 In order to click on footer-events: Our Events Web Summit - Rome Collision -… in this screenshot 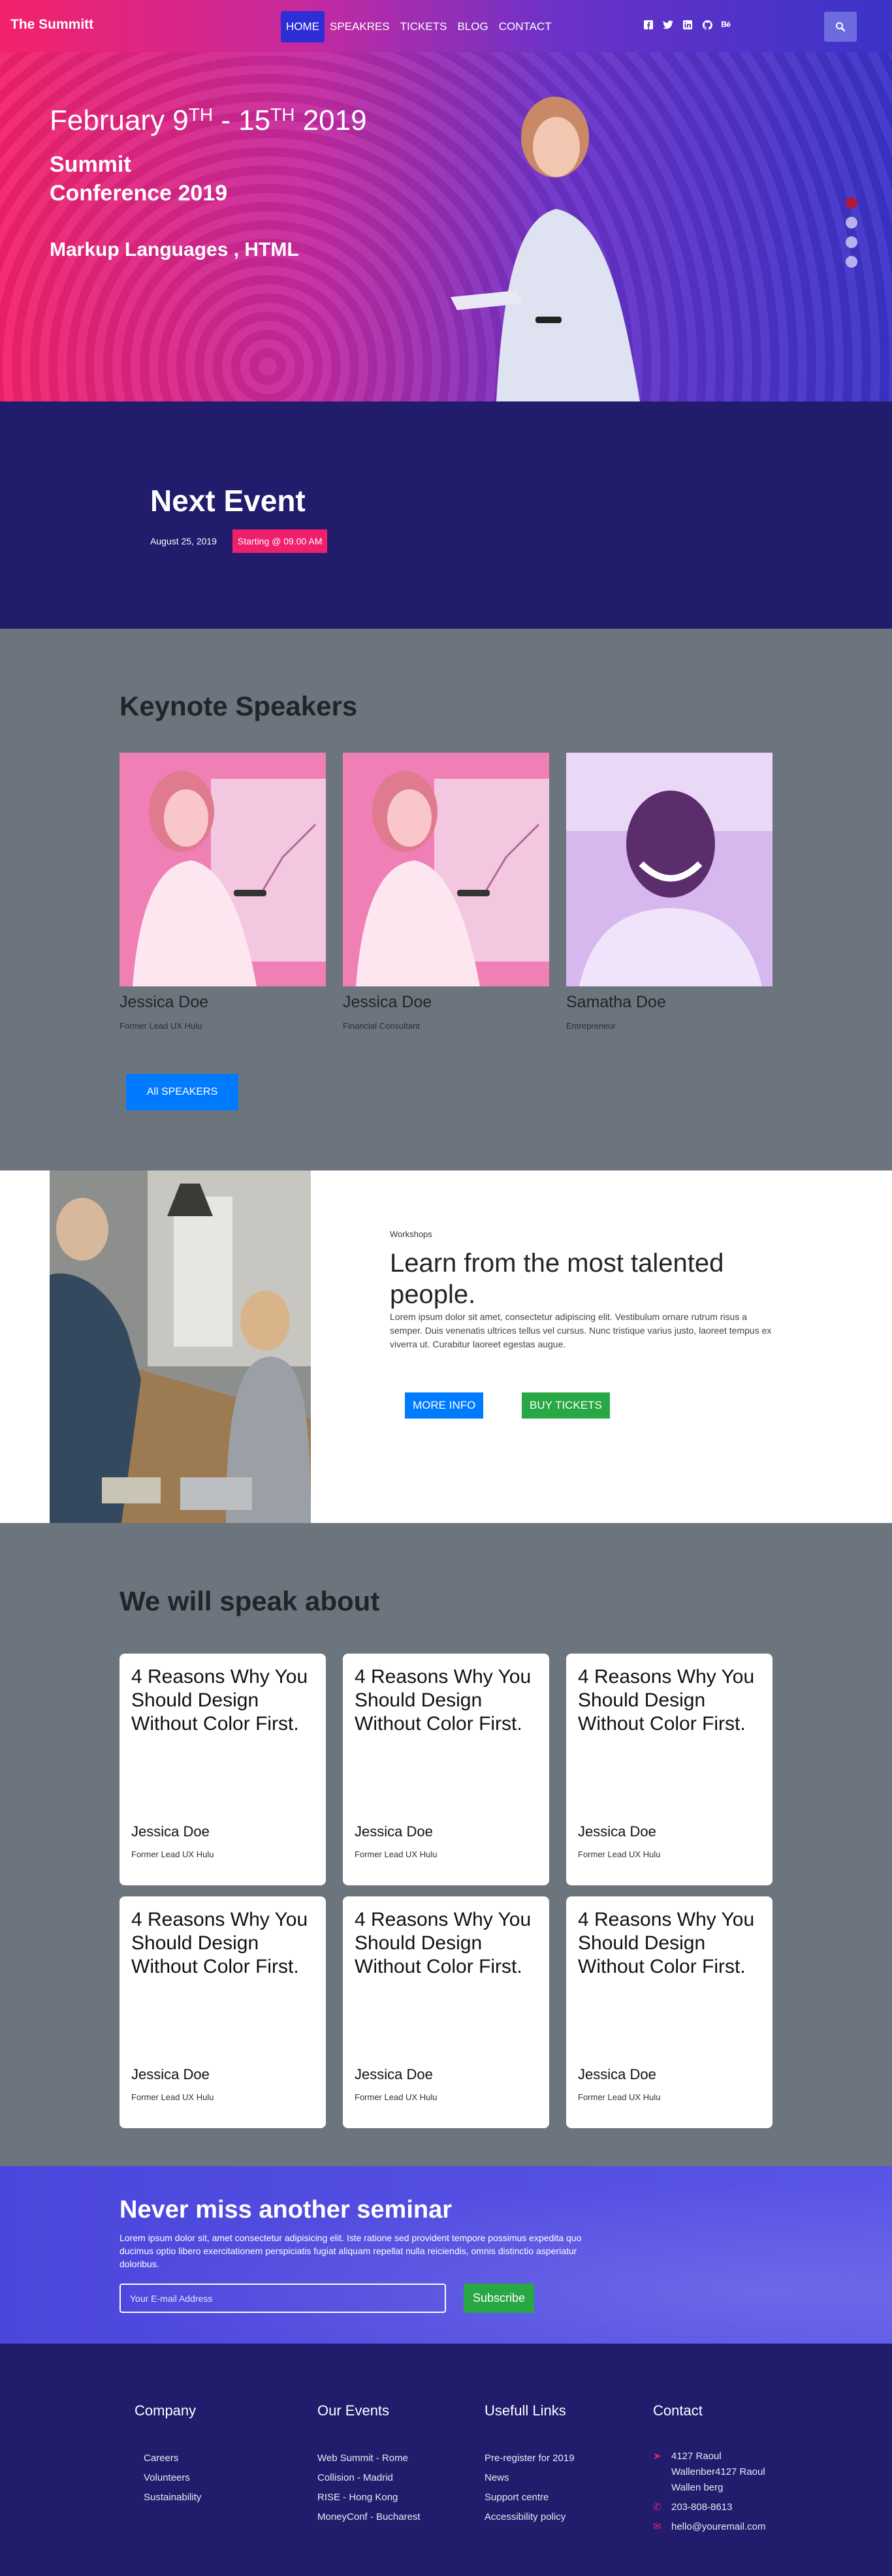, I will do `click(369, 2464)`.